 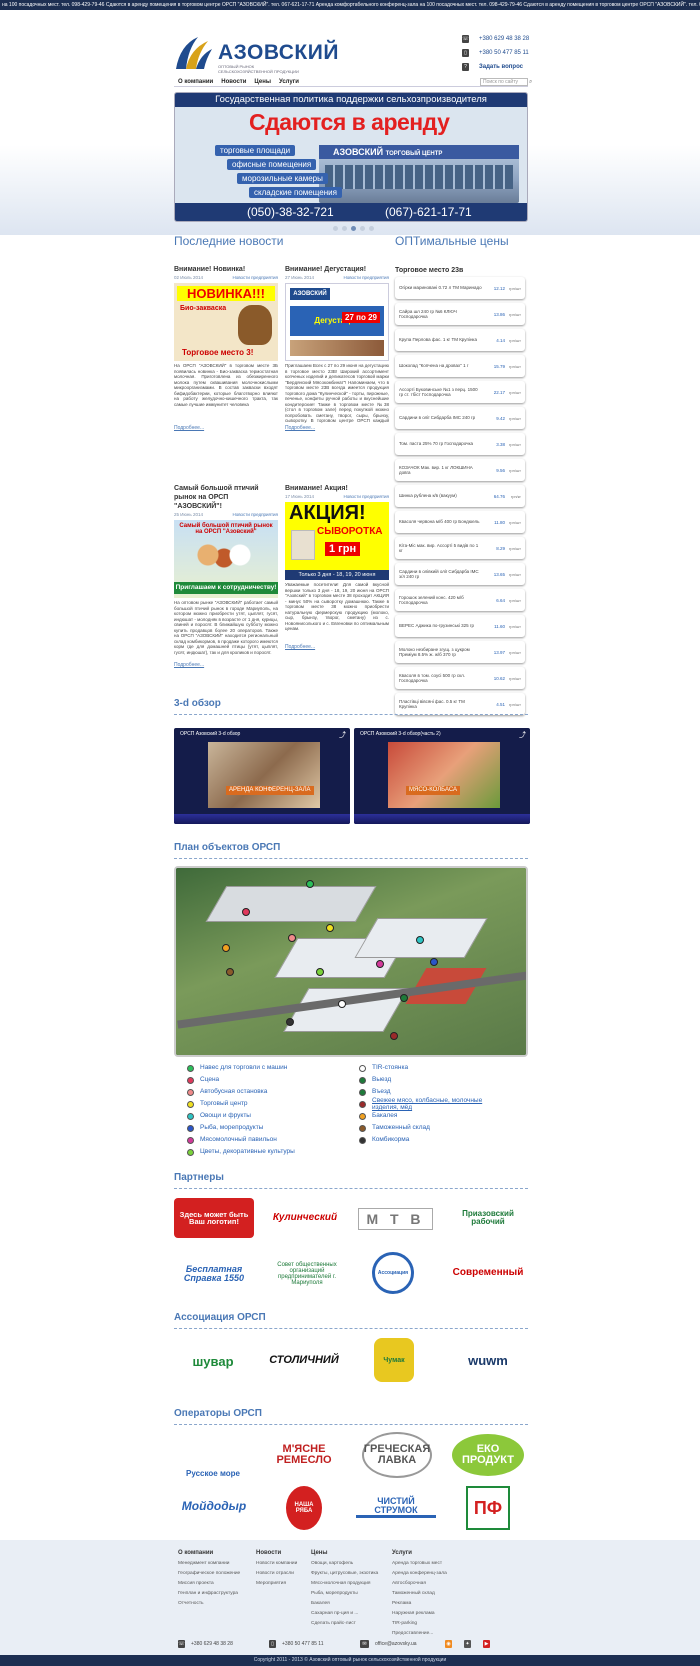 I want to click on footer-link: Аренда торговых мест, so click(x=419, y=1564).